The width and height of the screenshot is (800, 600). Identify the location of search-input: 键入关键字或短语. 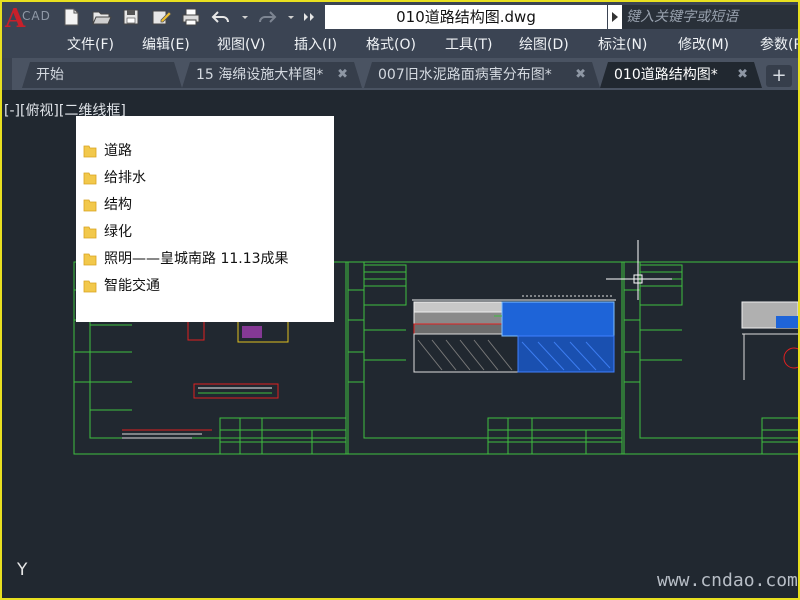
(710, 17).